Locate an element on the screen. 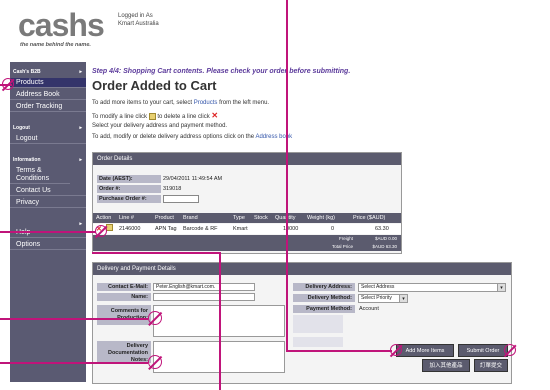  login-status: Logged in As Kmart Australia is located at coordinates (138, 20).